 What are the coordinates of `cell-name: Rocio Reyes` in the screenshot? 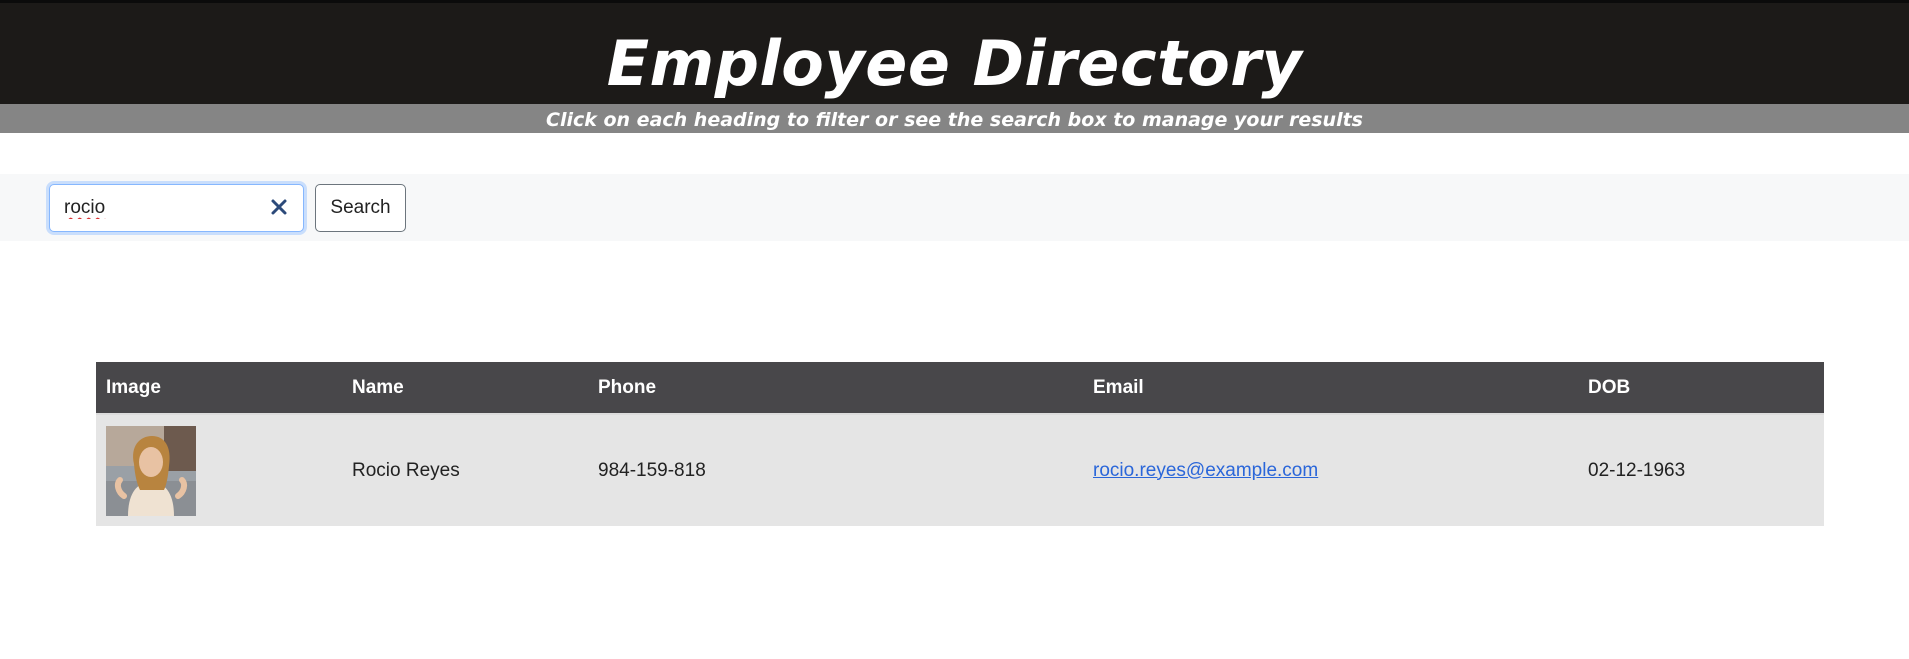 It's located at (406, 470).